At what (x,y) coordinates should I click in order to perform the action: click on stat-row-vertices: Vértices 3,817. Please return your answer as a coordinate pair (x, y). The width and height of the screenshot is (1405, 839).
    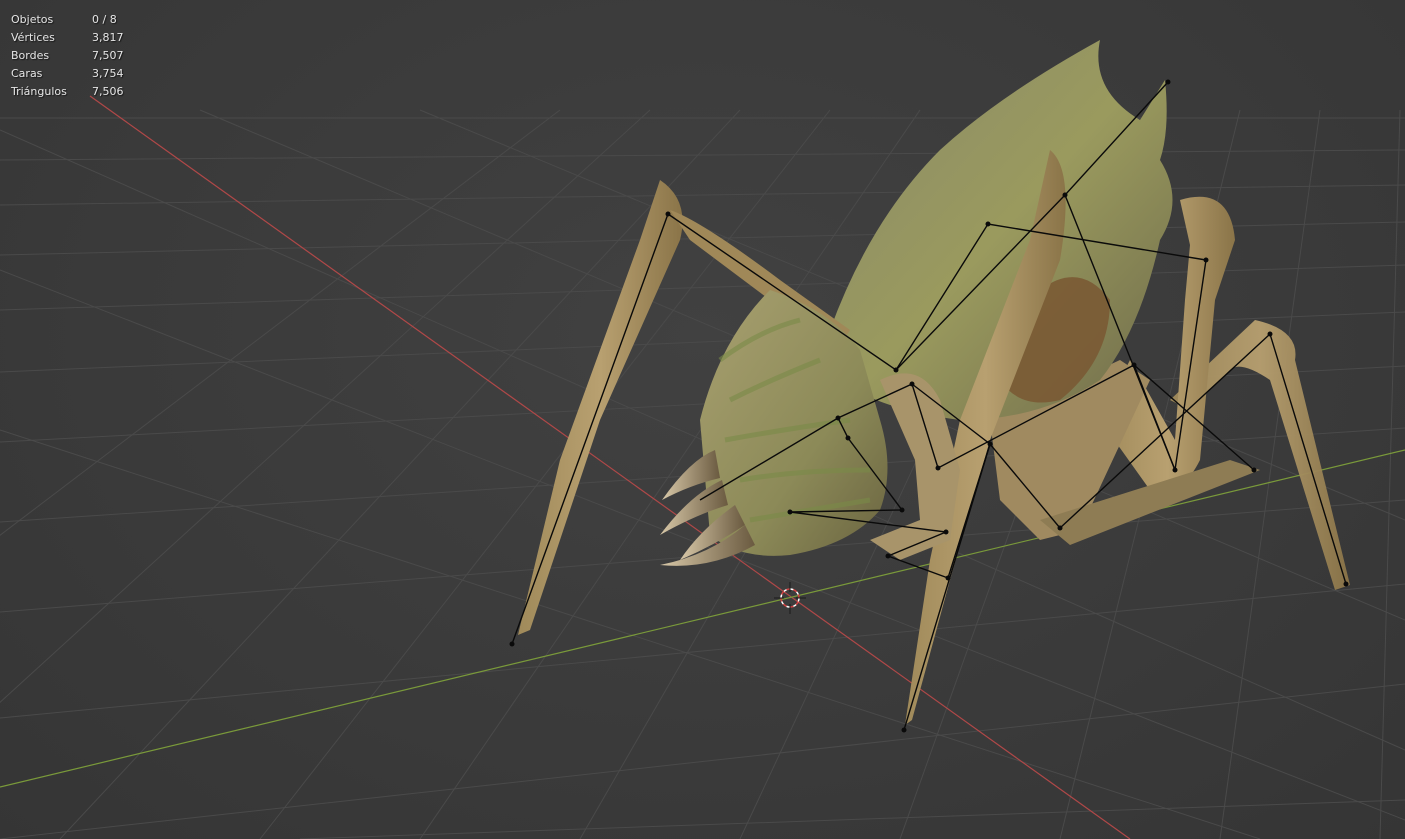
    Looking at the image, I should click on (67, 38).